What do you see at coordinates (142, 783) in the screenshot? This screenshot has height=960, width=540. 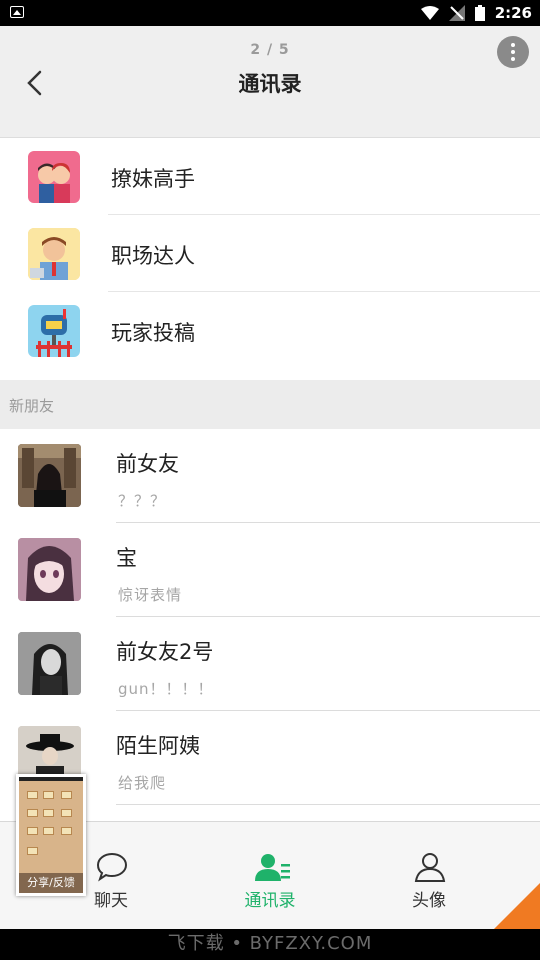 I see `friend-last-message: 给我爬` at bounding box center [142, 783].